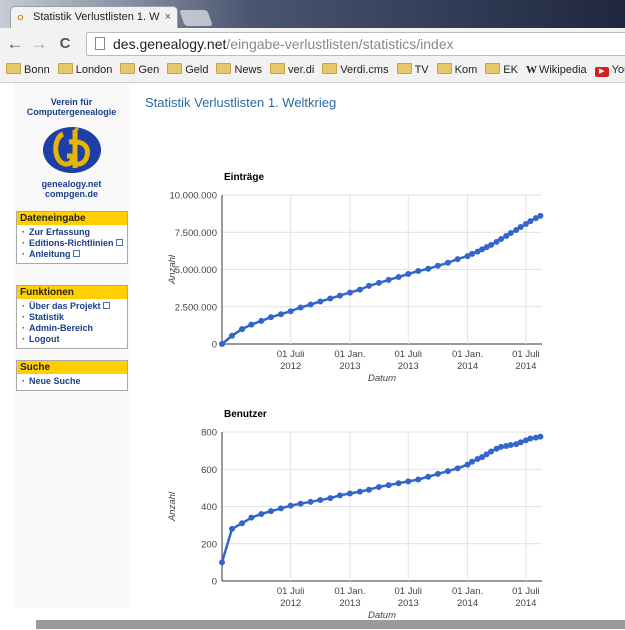  I want to click on bookmark-tv: TV, so click(413, 70).